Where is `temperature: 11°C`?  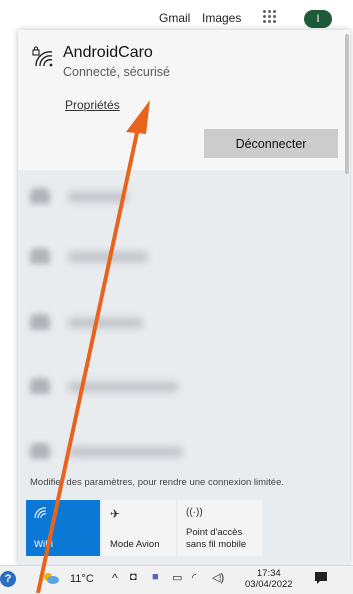 temperature: 11°C is located at coordinates (82, 579).